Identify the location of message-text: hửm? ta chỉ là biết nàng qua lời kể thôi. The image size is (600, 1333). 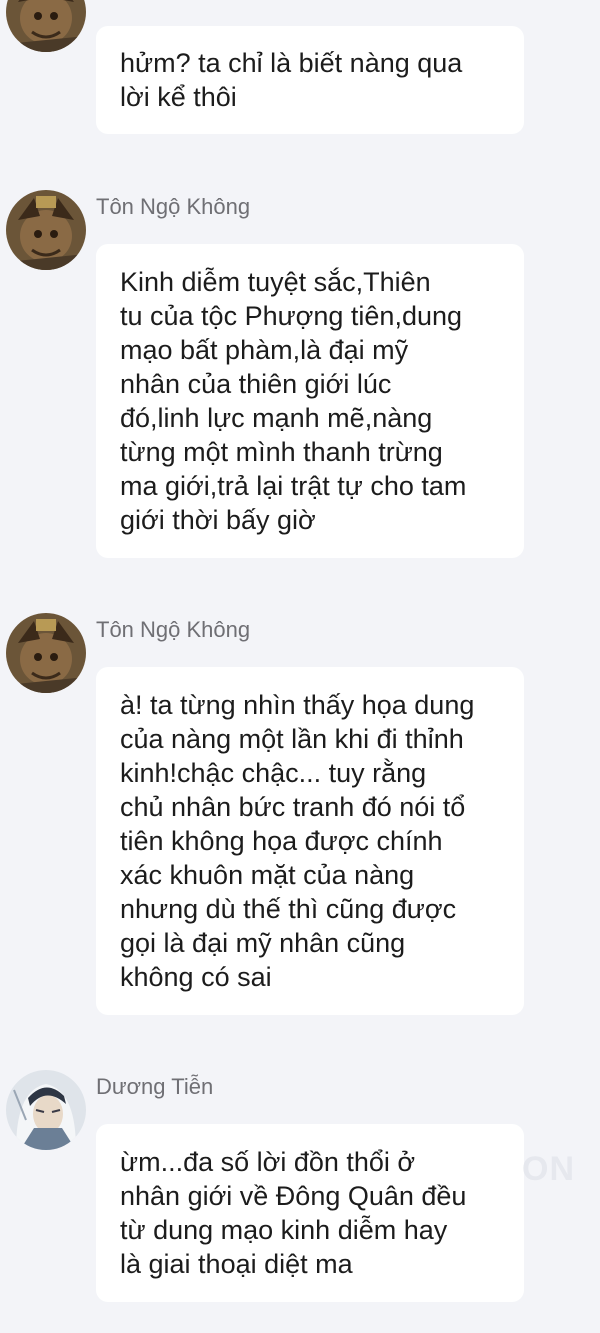
(291, 80).